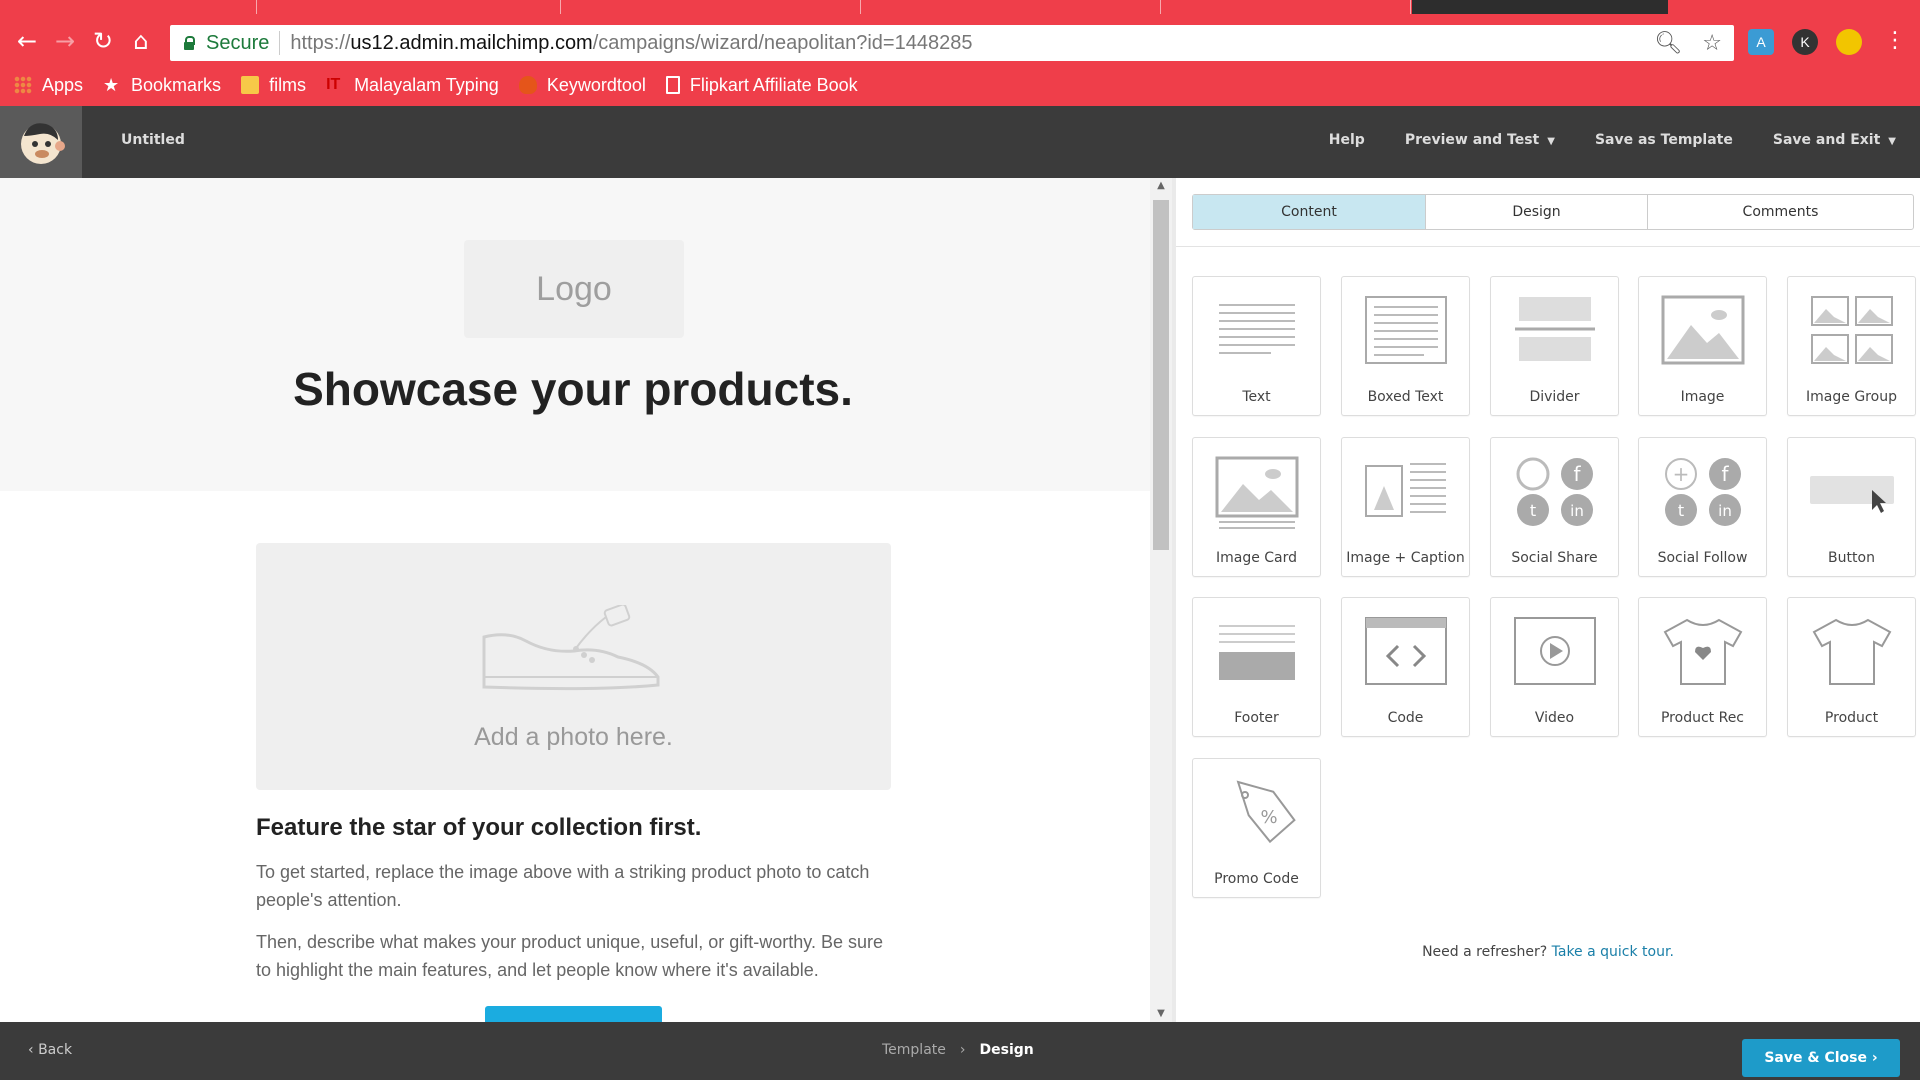 Image resolution: width=1920 pixels, height=1080 pixels. I want to click on block-video: Video, so click(1554, 667).